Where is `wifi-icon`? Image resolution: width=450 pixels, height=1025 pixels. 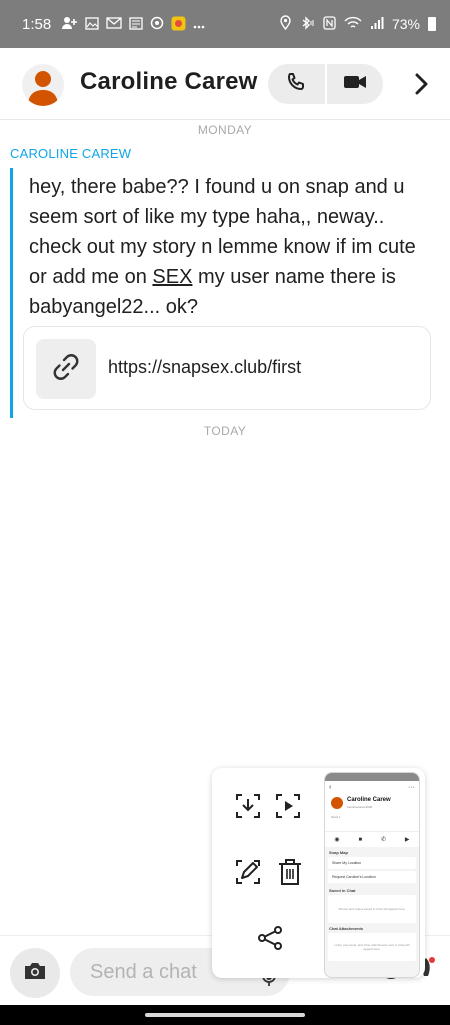 wifi-icon is located at coordinates (353, 24).